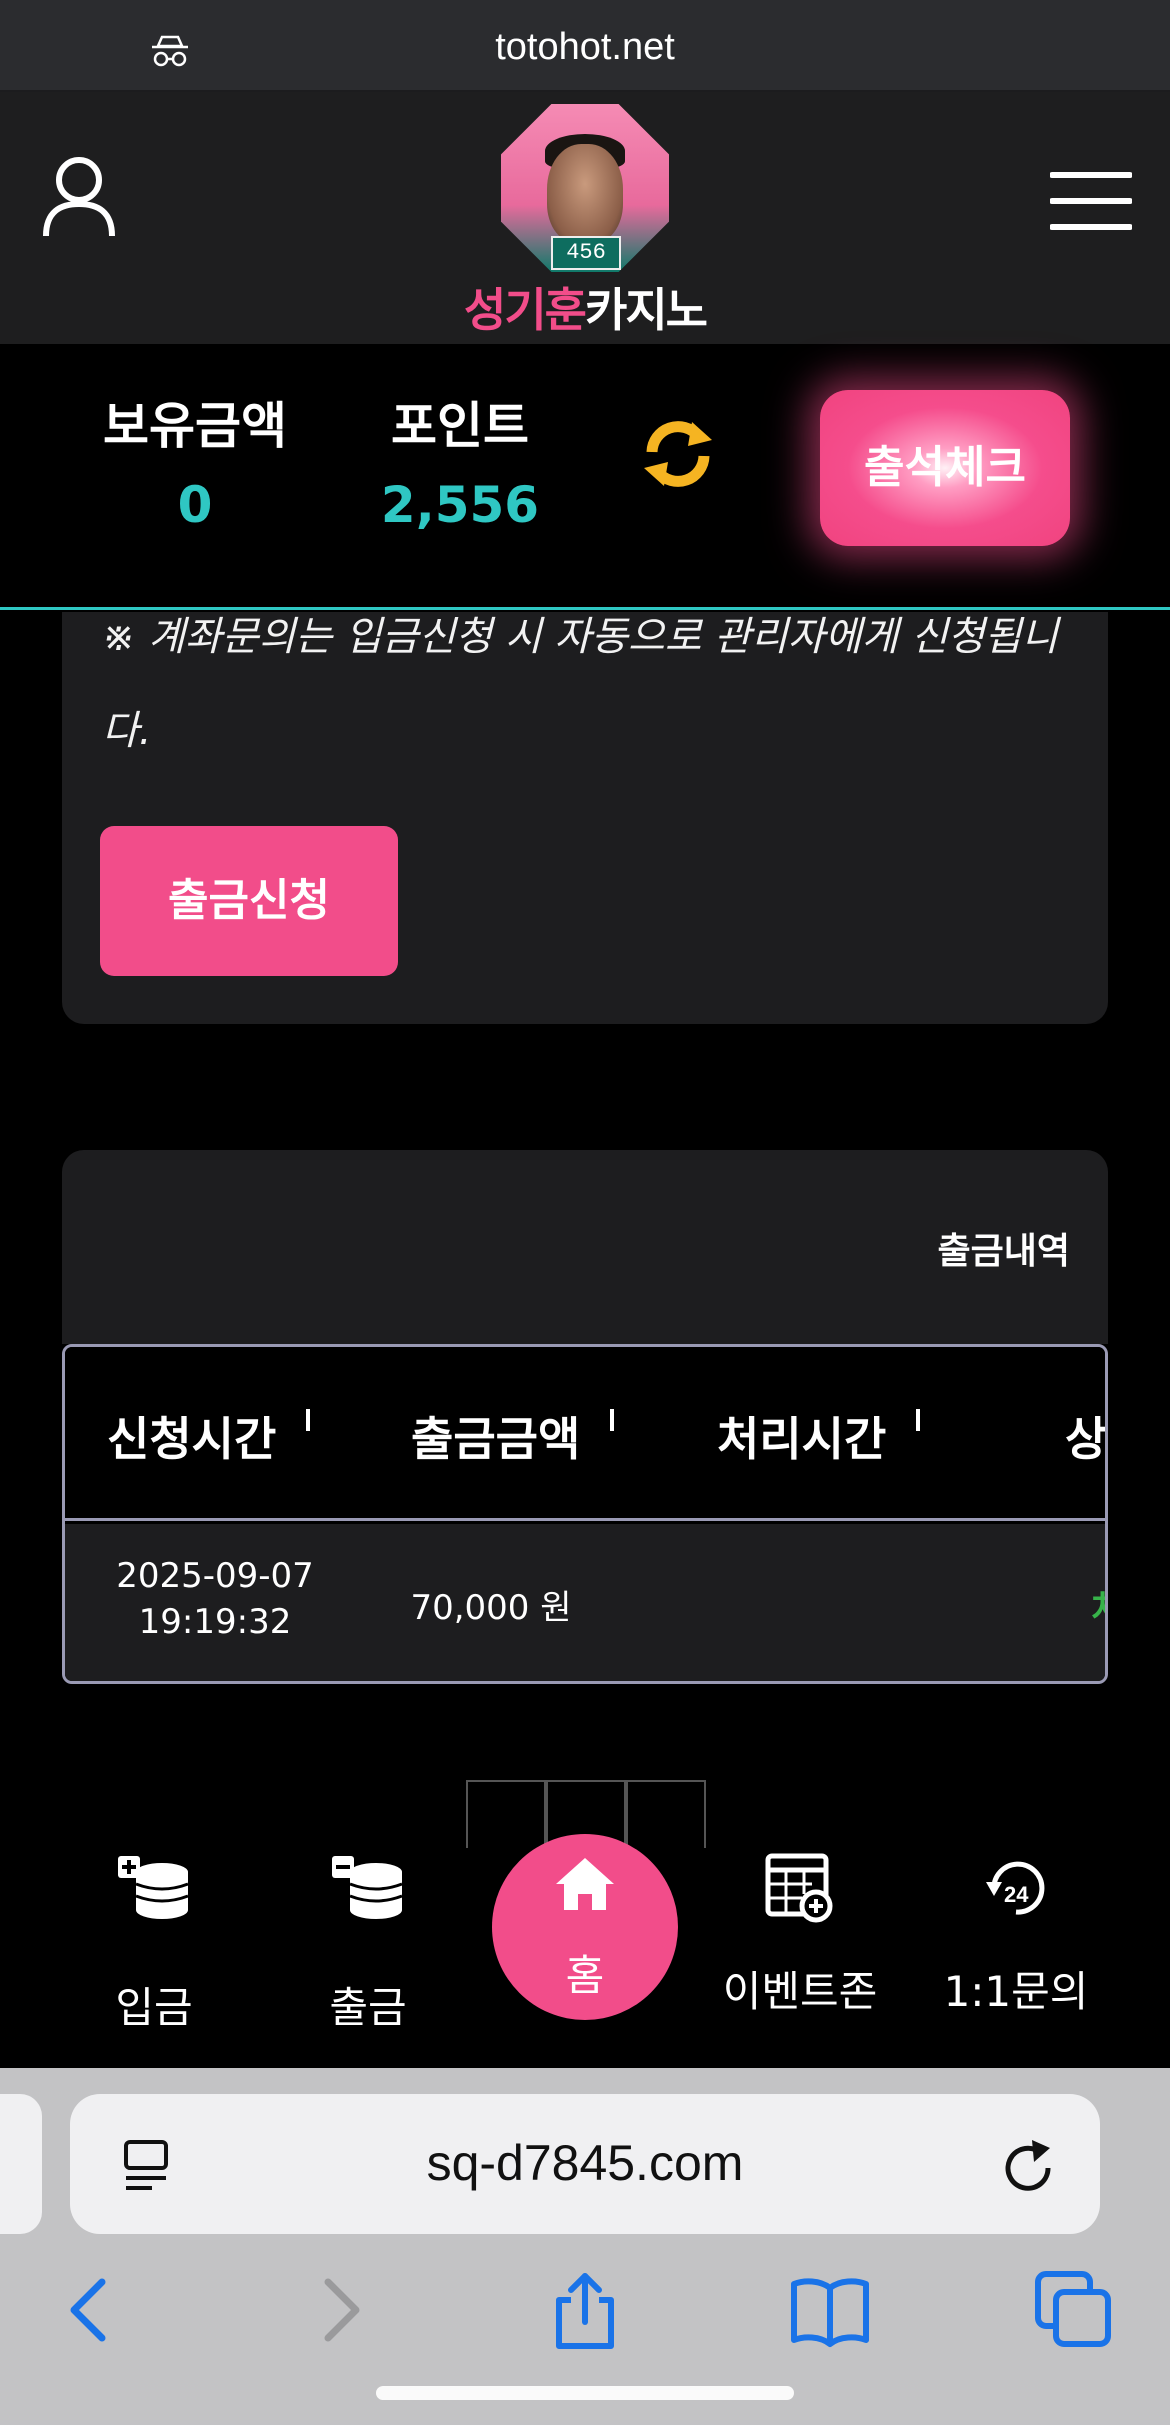  I want to click on nav-inquiry: 24 1:1문의, so click(1016, 1958).